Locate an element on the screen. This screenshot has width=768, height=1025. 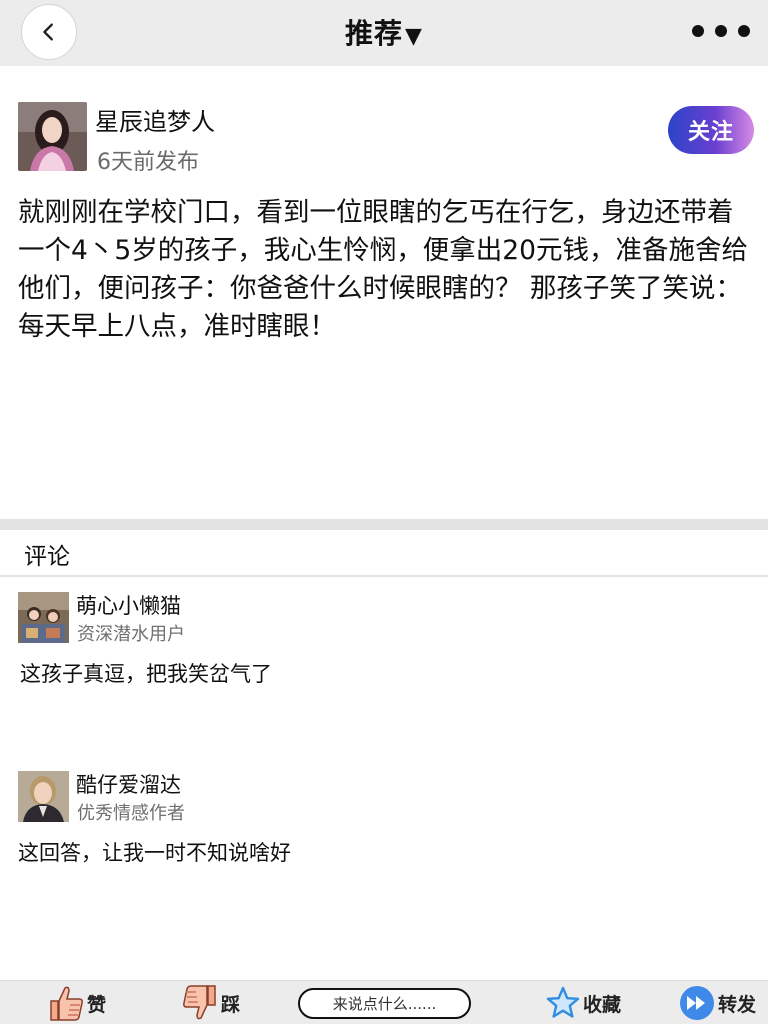
favorite-label: 收藏 is located at coordinates (602, 1004).